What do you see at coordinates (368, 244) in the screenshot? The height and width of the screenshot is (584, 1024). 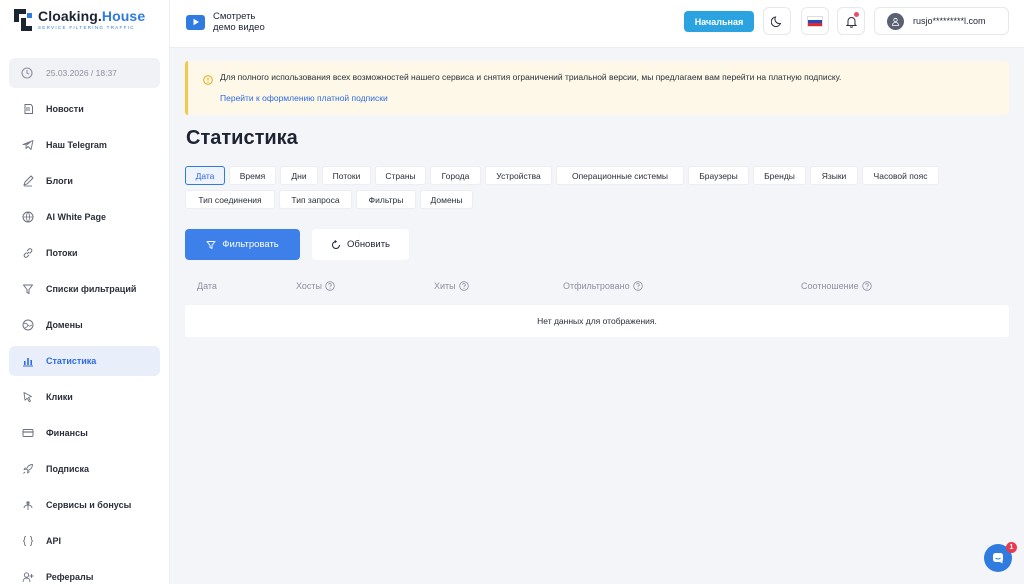 I see `refresh-button-label: Обновить` at bounding box center [368, 244].